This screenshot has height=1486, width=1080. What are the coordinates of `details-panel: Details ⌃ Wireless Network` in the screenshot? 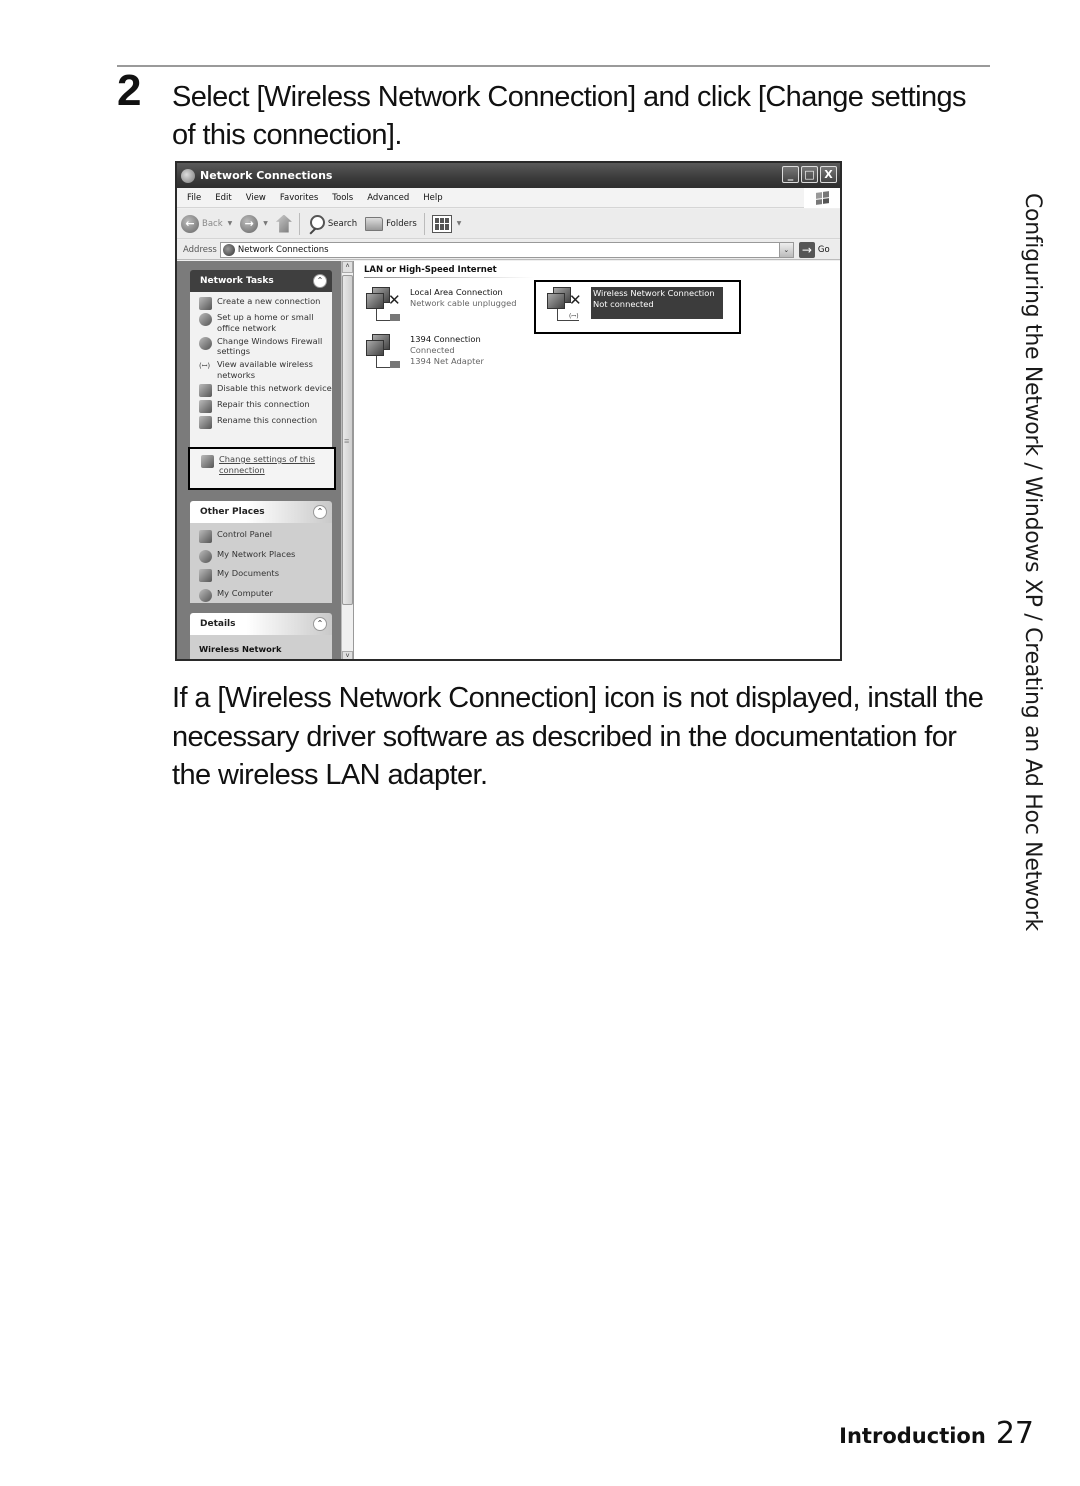 It's located at (261, 636).